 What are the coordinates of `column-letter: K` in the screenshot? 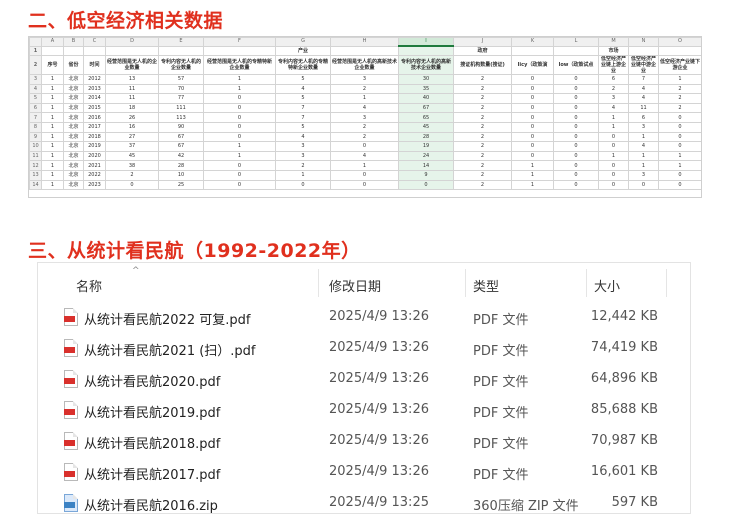 It's located at (532, 42).